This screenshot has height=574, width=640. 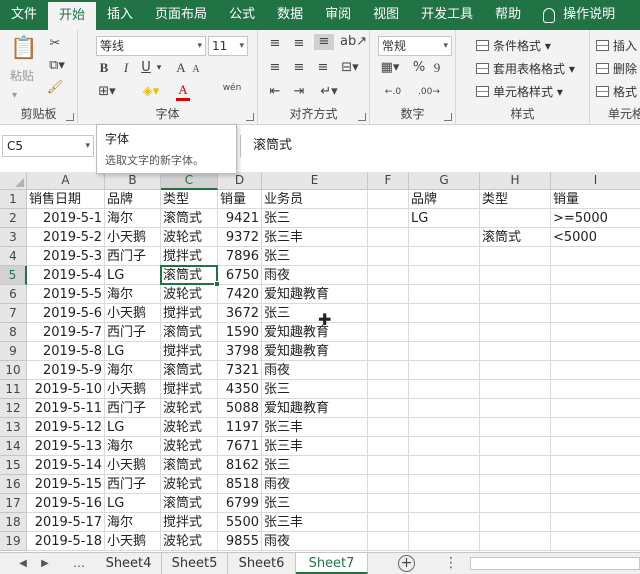 I want to click on cell-D4: 7896, so click(x=240, y=256).